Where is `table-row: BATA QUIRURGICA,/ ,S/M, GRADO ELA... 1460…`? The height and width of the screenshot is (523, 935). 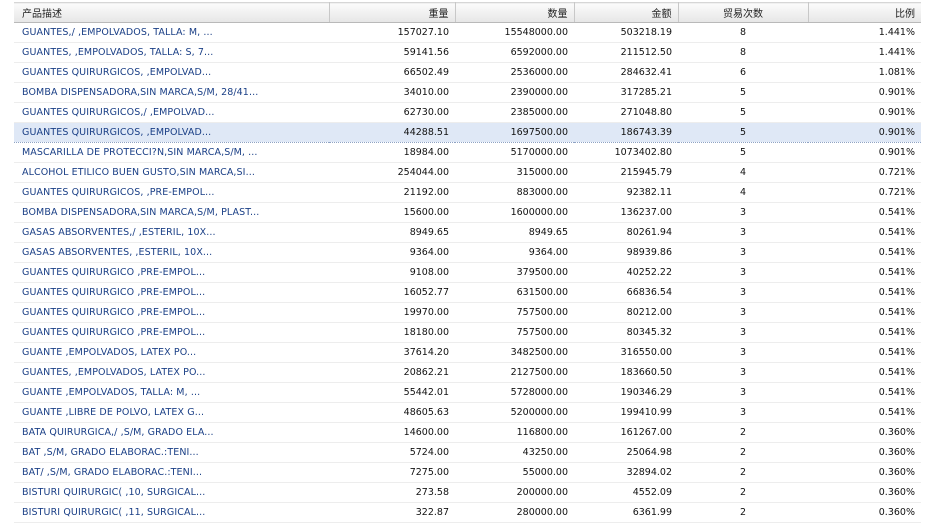
table-row: BATA QUIRURGICA,/ ,S/M, GRADO ELA... 1460… is located at coordinates (467, 432).